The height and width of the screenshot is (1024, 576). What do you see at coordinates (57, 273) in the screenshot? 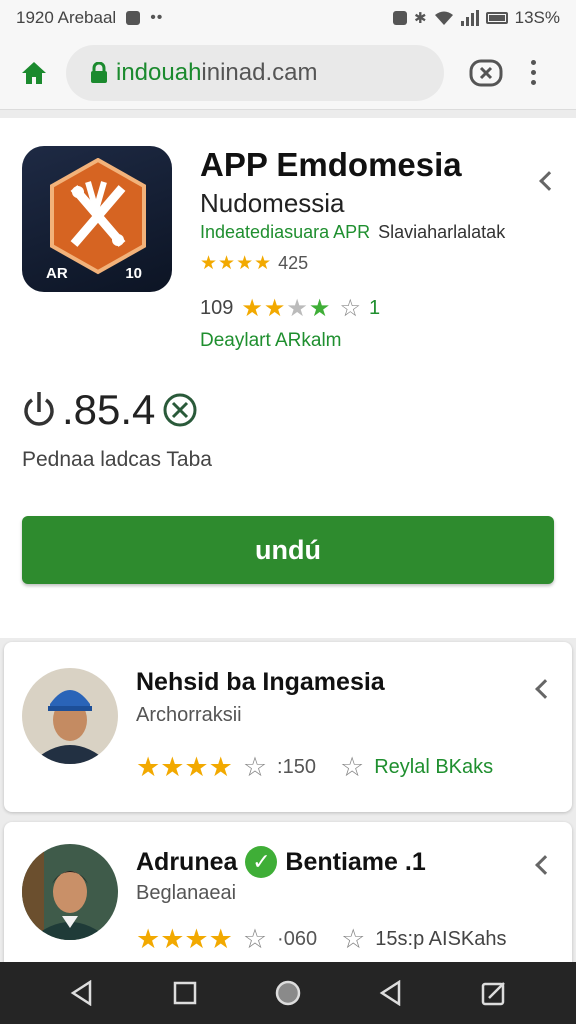
I see `app-icon-label-left: AR` at bounding box center [57, 273].